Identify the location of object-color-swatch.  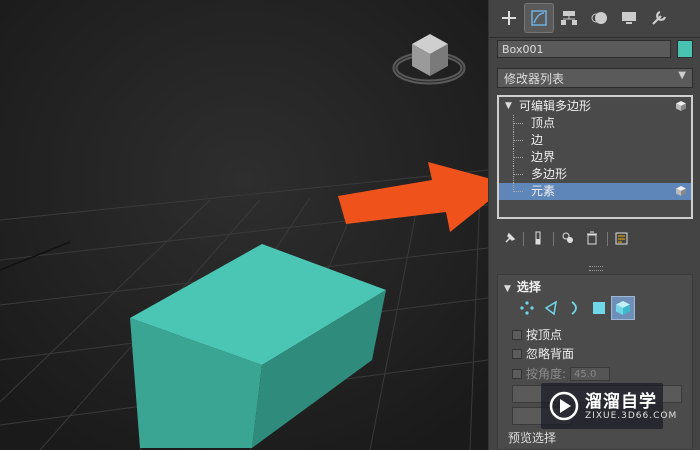
(685, 49).